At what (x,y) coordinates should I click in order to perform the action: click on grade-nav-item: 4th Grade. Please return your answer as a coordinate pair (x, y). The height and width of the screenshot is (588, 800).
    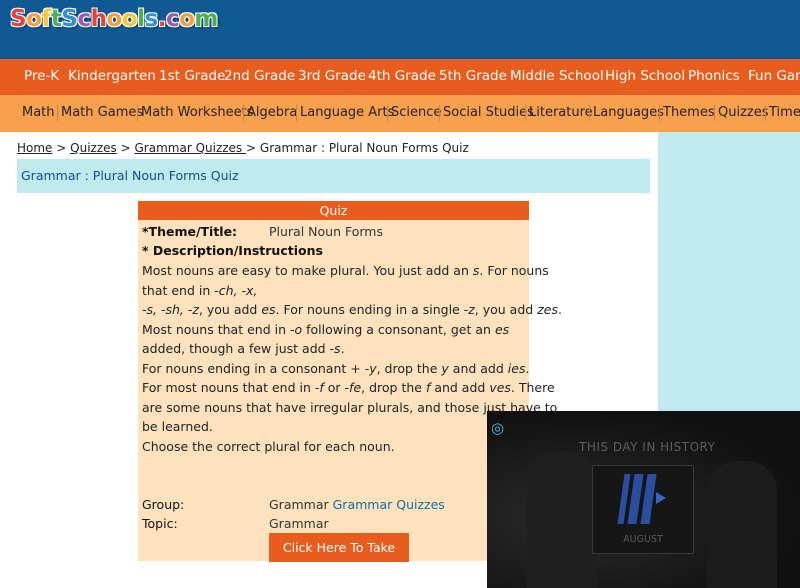
    Looking at the image, I should click on (402, 76).